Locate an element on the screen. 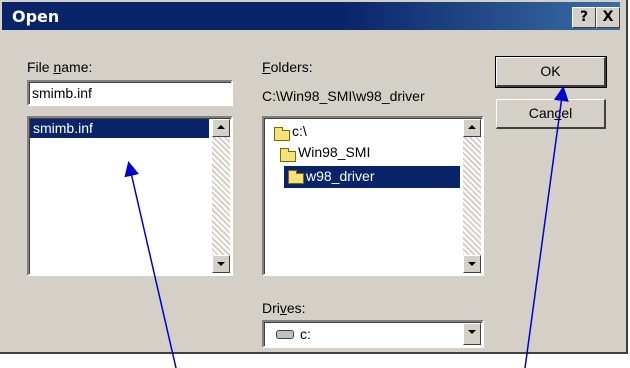  annotation-arrow-file-list is located at coordinates (150, 264).